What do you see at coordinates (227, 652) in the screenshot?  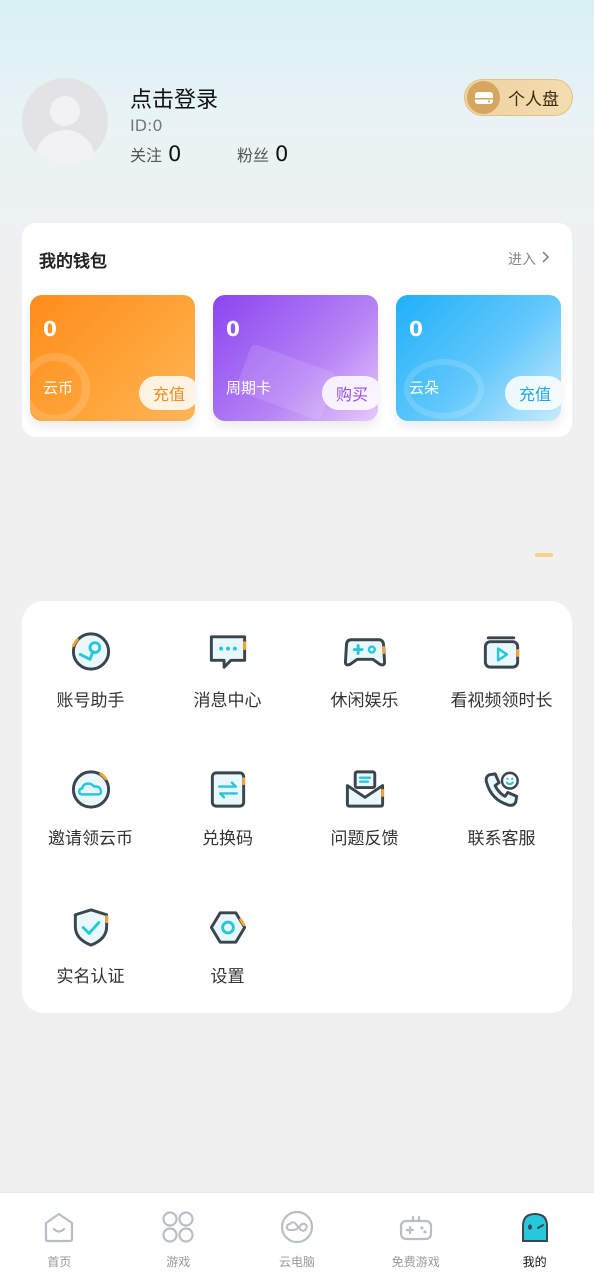 I see `message-icon` at bounding box center [227, 652].